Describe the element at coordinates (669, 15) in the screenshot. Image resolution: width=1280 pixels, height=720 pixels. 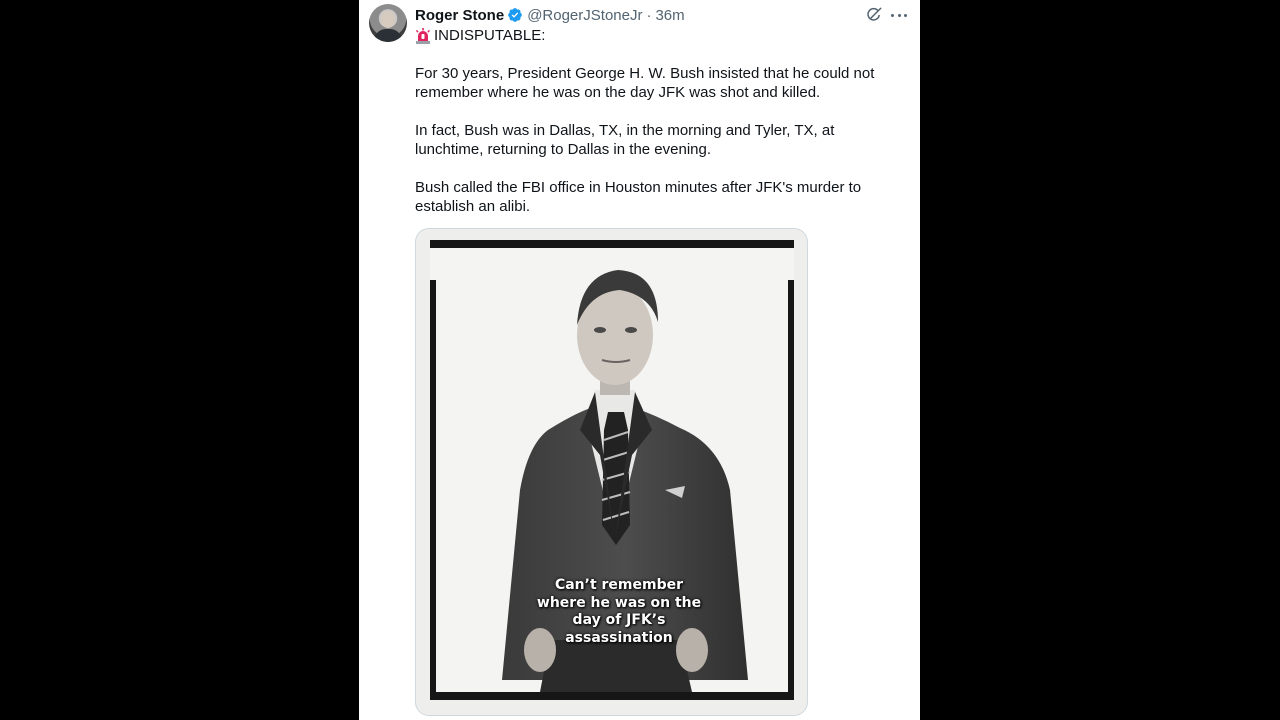
I see `post-timestamp: 36m` at that location.